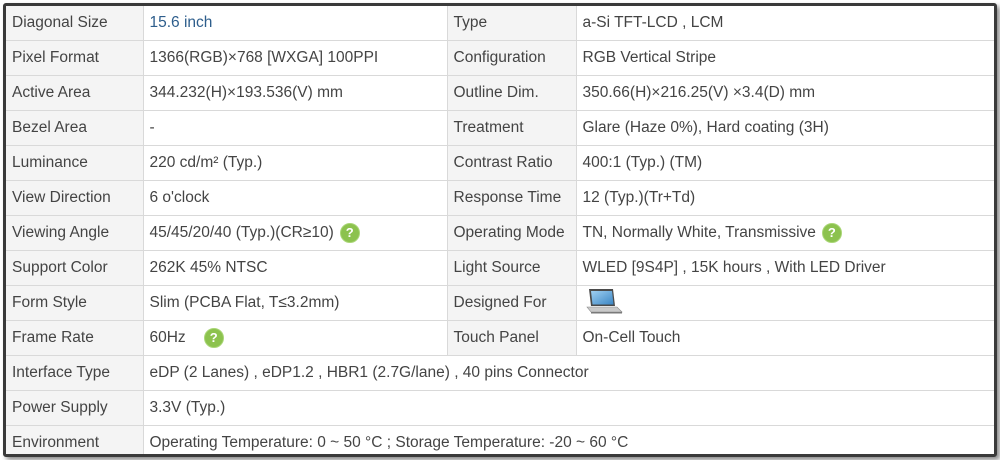 This screenshot has width=1000, height=460. Describe the element at coordinates (512, 338) in the screenshot. I see `spec-label: Touch Panel` at that location.